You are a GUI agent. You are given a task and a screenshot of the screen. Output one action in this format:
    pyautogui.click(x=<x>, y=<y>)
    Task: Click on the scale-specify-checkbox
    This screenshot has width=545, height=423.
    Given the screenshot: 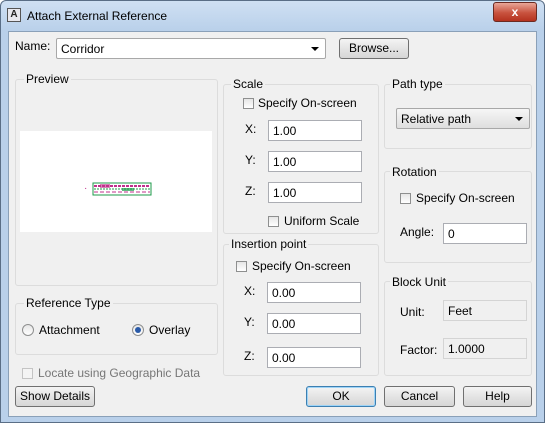 What is the action you would take?
    pyautogui.click(x=248, y=103)
    